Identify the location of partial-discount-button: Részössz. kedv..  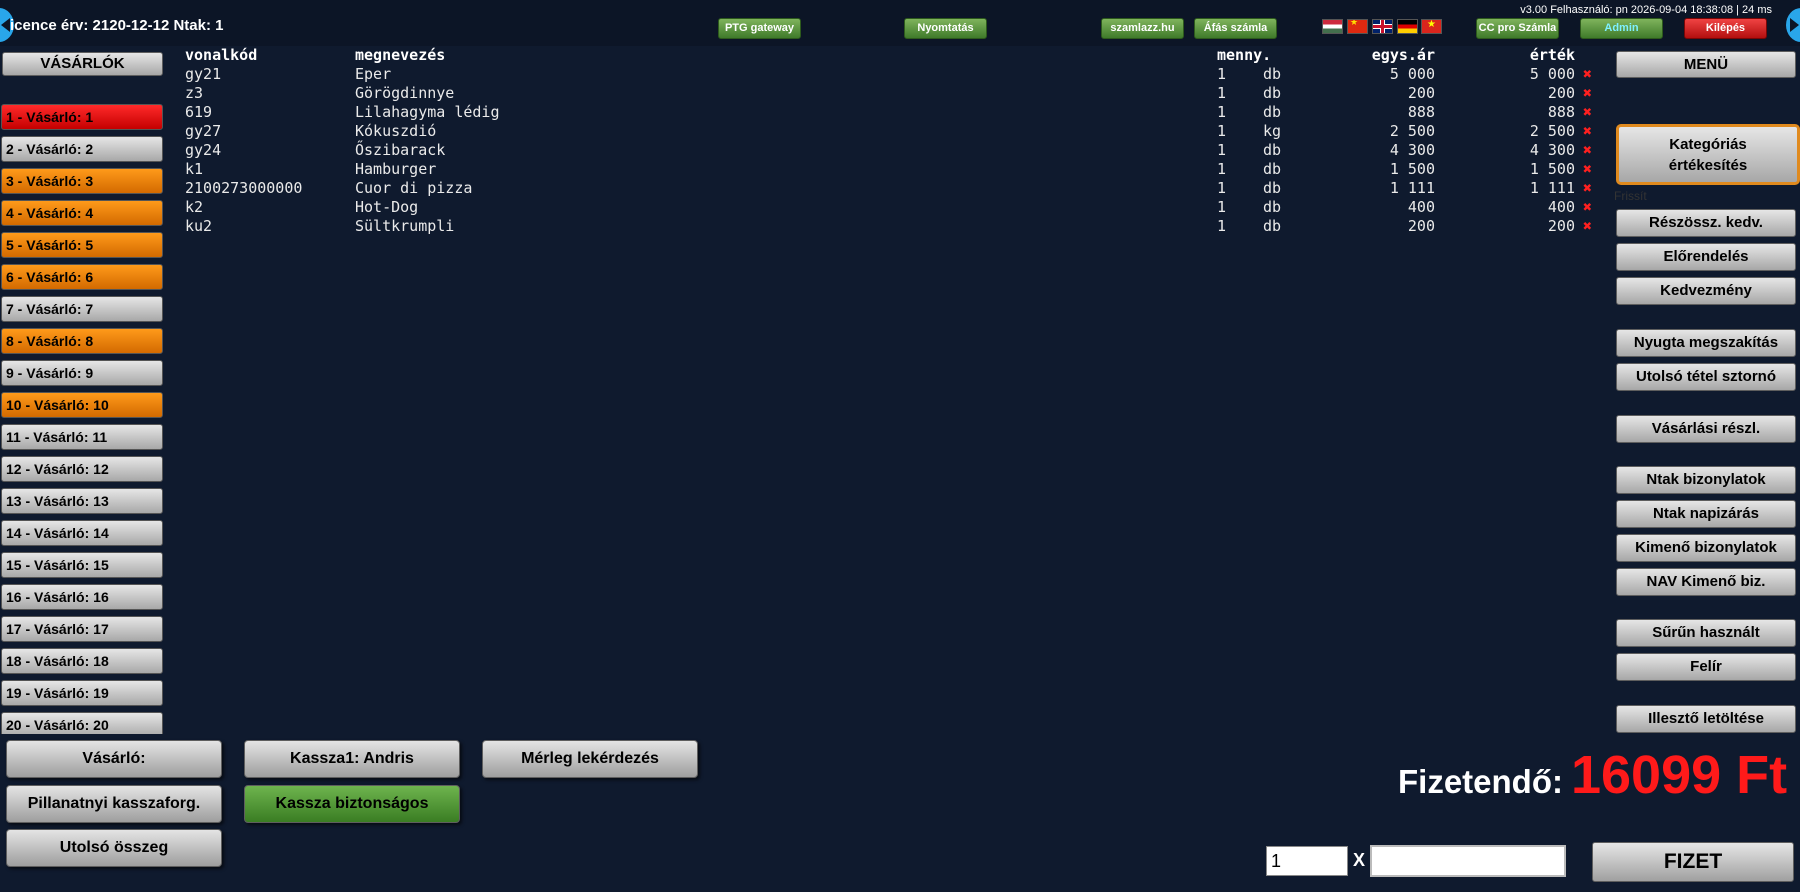
(1706, 223).